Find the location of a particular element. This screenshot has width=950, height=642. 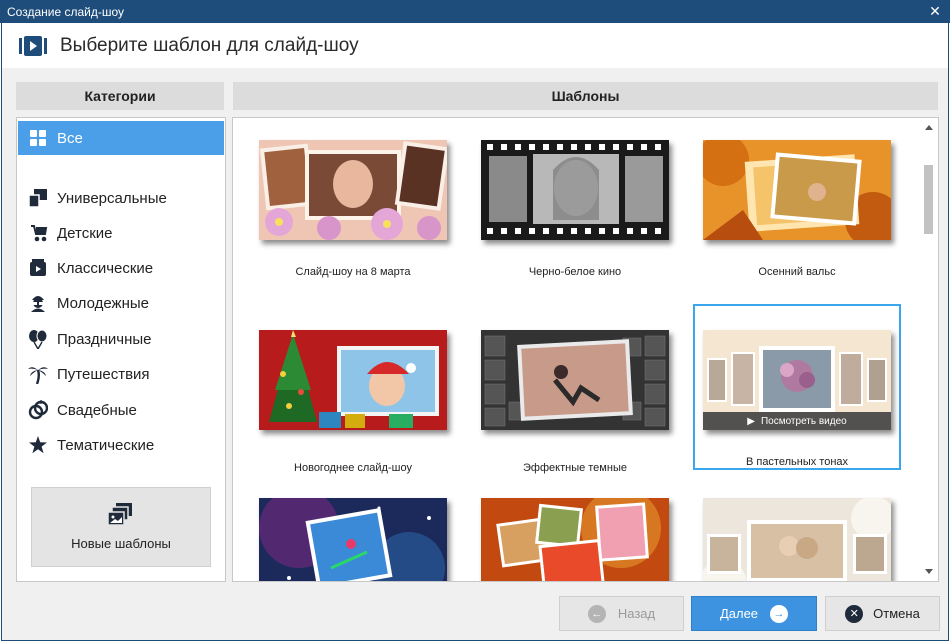

new-templates-button: Новые шаблоны is located at coordinates (121, 527).